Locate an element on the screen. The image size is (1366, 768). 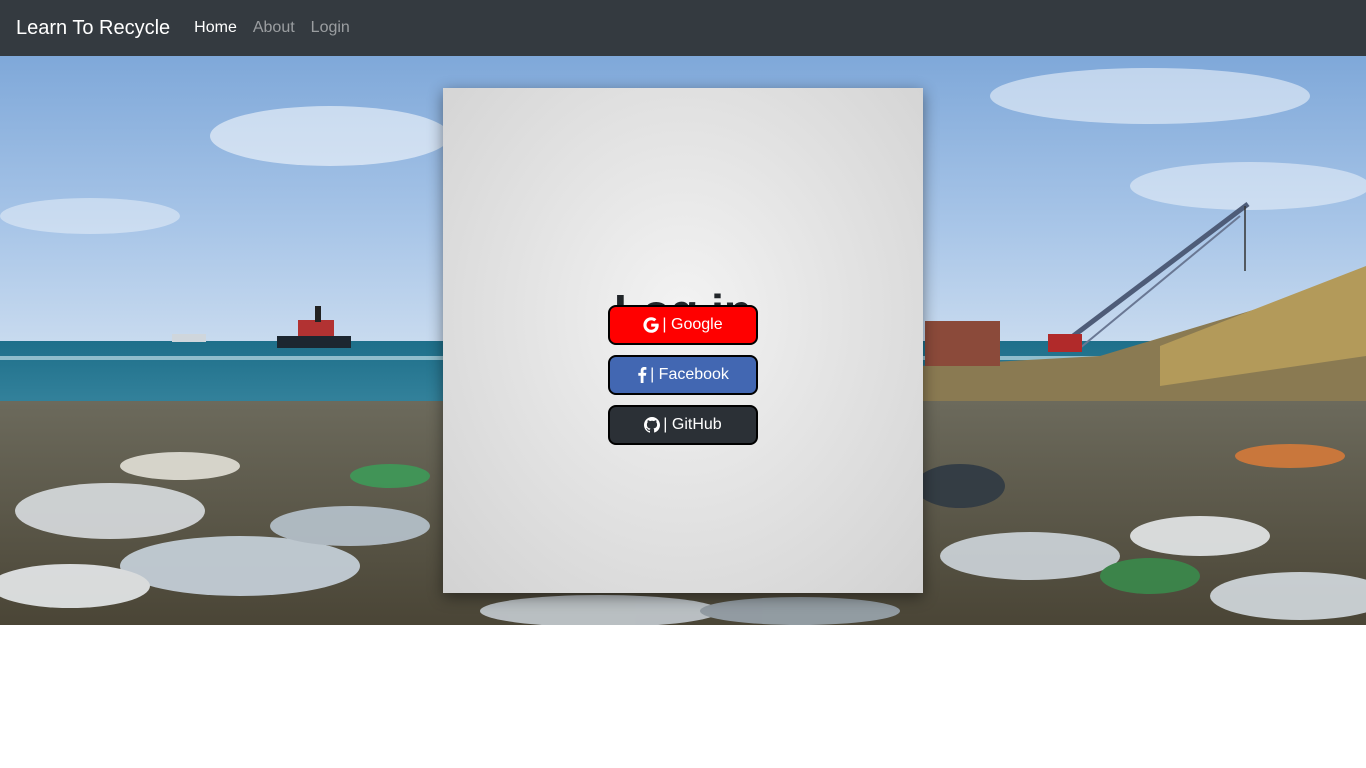
brand-link: Learn To Recycle is located at coordinates (93, 28).